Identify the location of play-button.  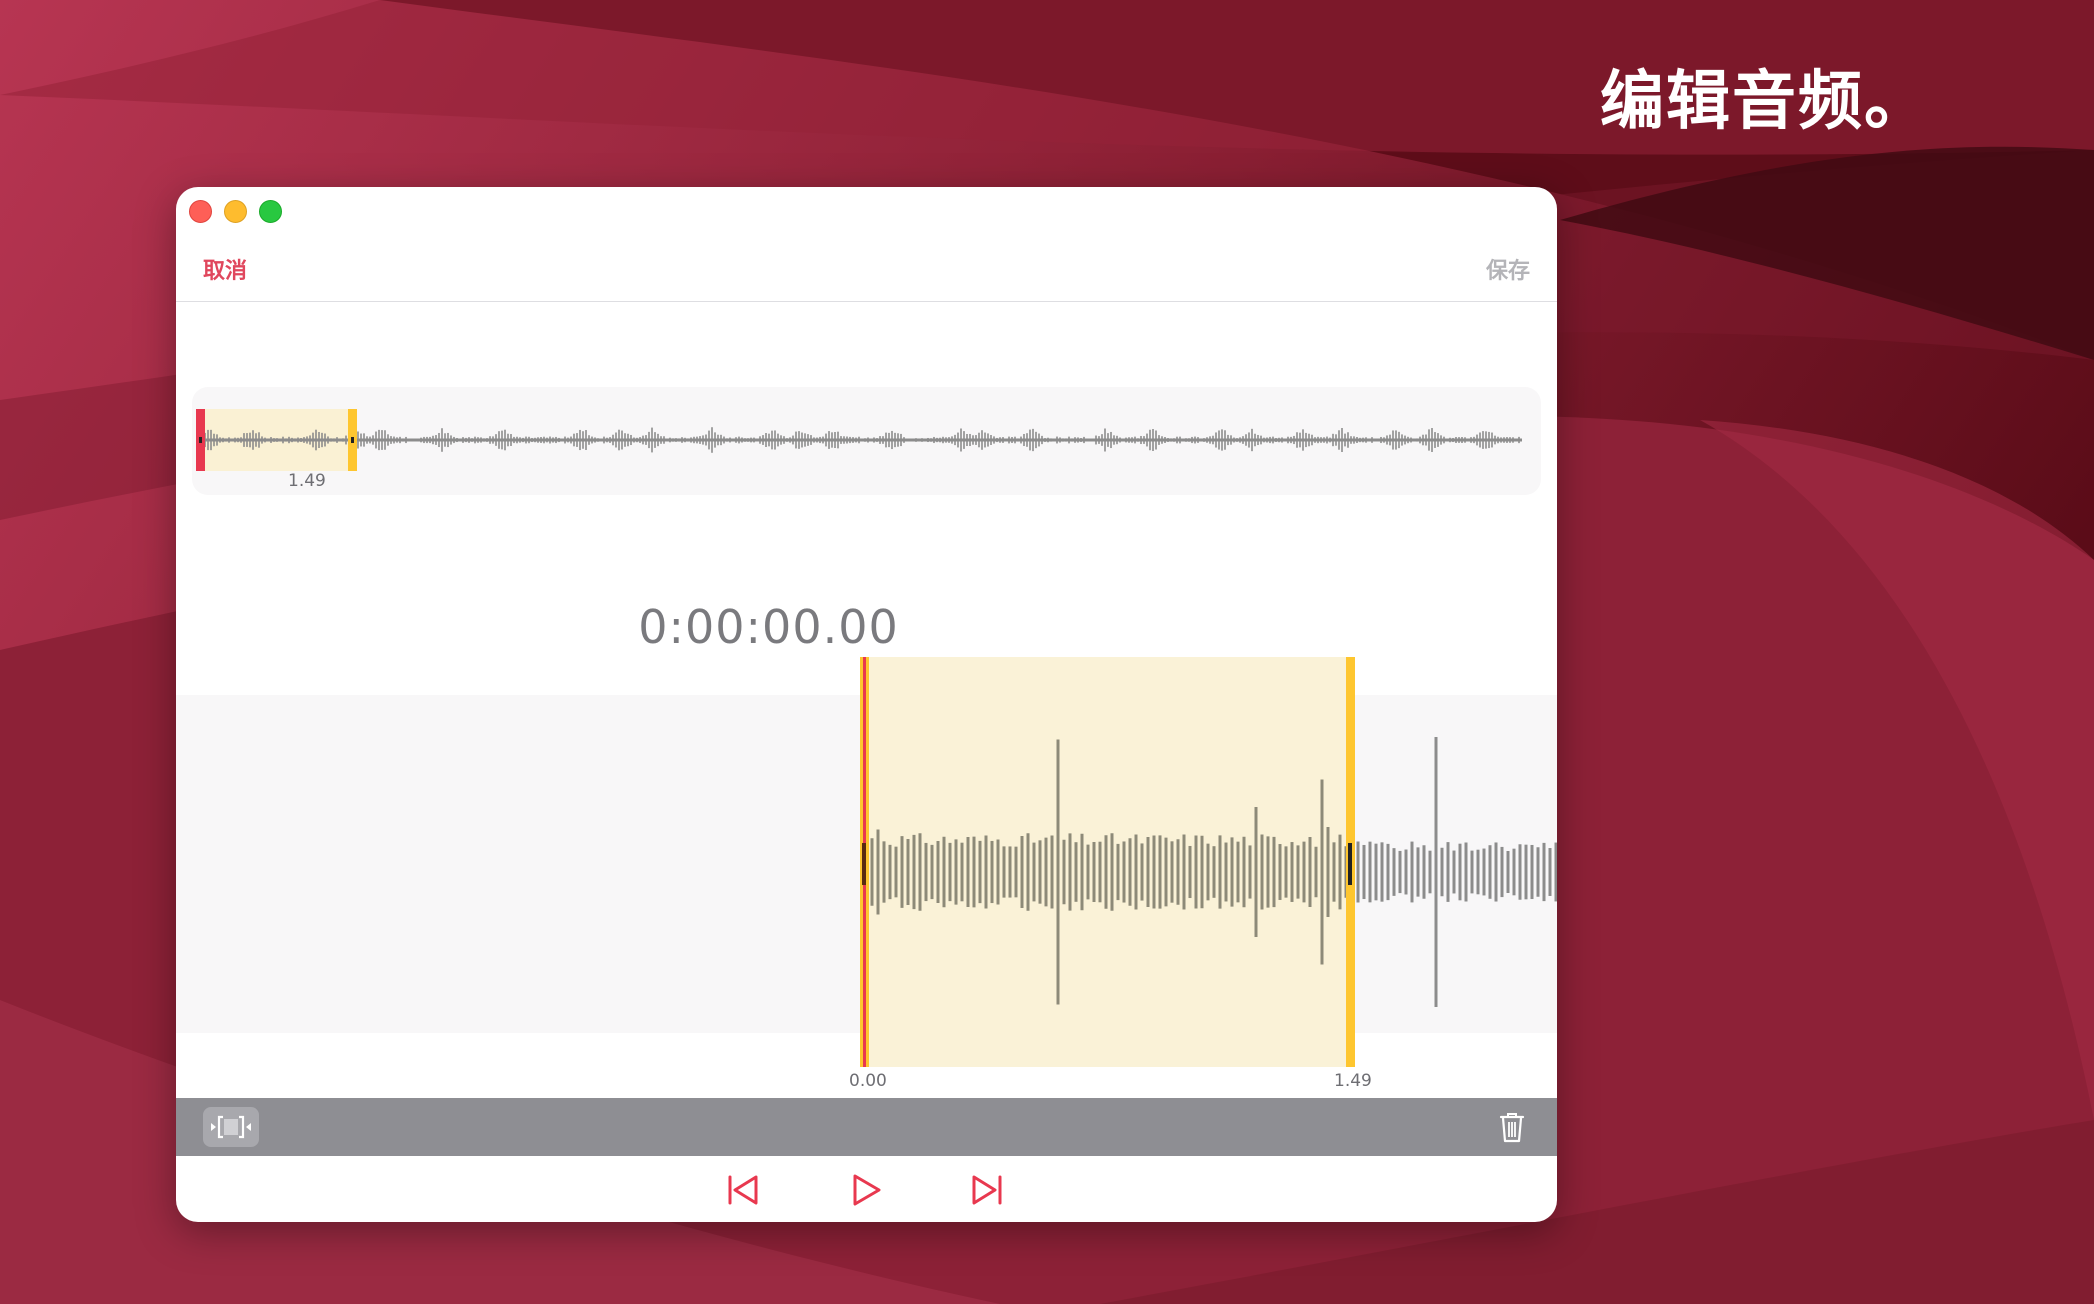
(866, 1190).